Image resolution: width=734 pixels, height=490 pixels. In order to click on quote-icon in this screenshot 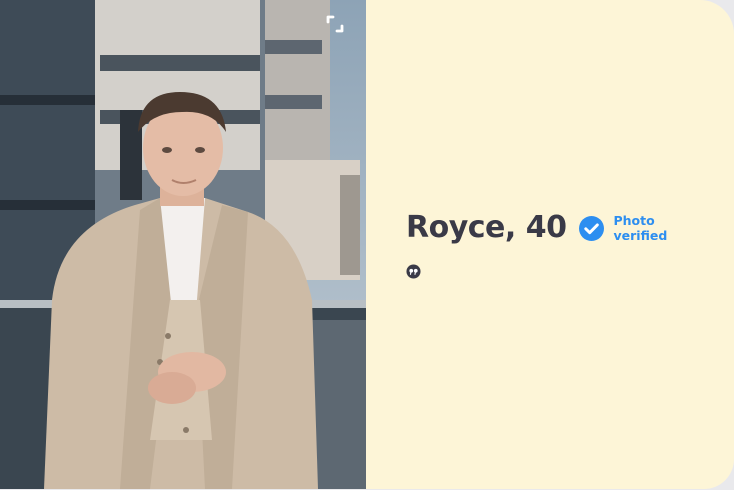, I will do `click(413, 271)`.